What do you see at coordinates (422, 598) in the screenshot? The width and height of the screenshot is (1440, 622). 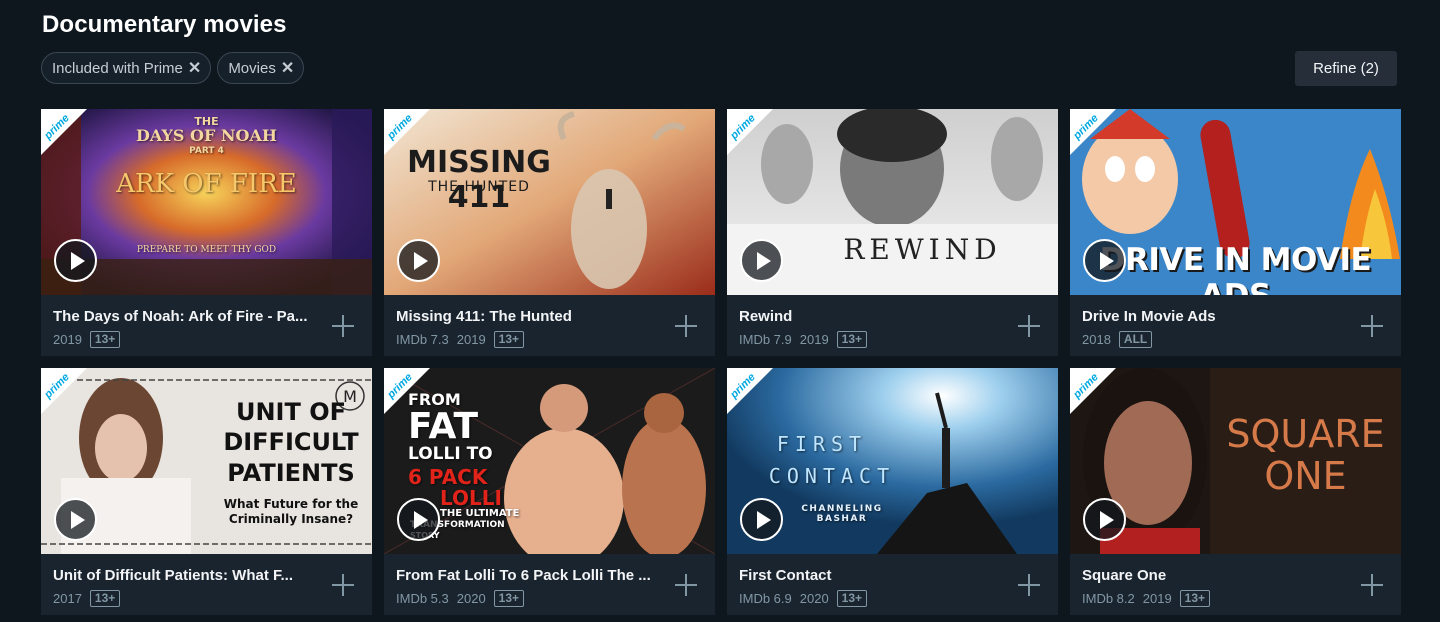 I see `imdb-score: IMDb 5.3` at bounding box center [422, 598].